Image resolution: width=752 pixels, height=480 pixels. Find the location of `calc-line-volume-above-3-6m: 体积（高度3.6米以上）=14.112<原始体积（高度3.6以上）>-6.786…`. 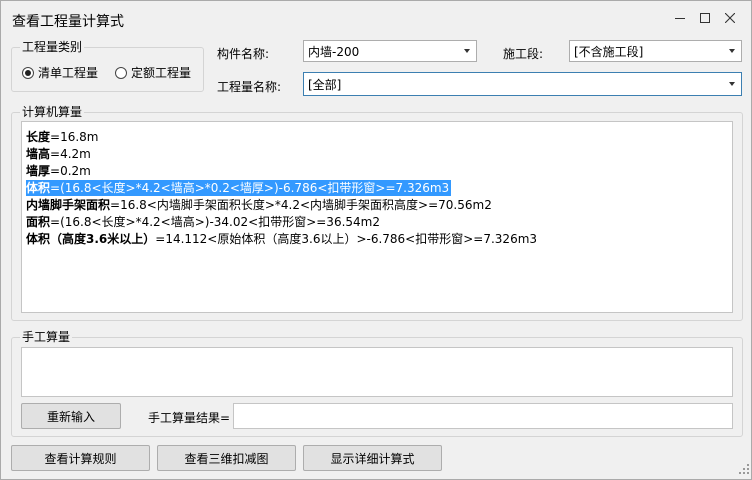

calc-line-volume-above-3-6m: 体积（高度3.6米以上）=14.112<原始体积（高度3.6以上）>-6.786… is located at coordinates (282, 239).